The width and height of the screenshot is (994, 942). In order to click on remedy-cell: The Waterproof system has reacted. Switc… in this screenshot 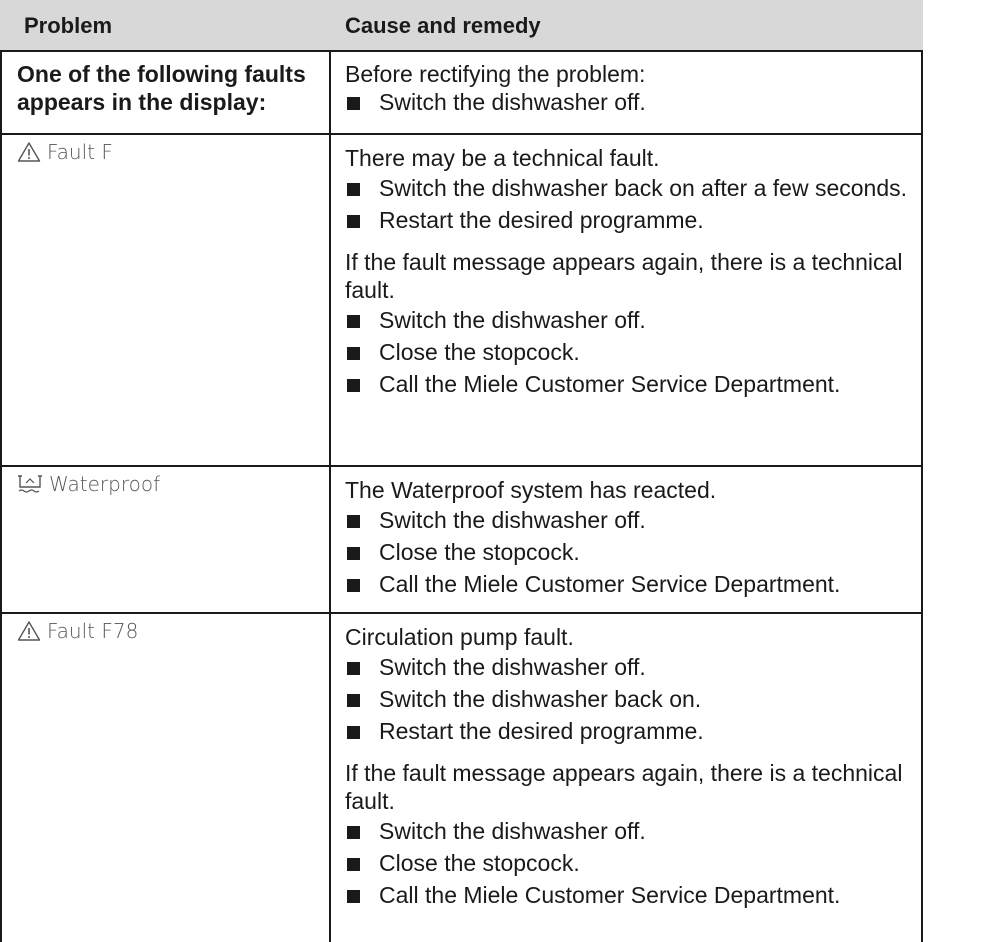, I will do `click(632, 537)`.